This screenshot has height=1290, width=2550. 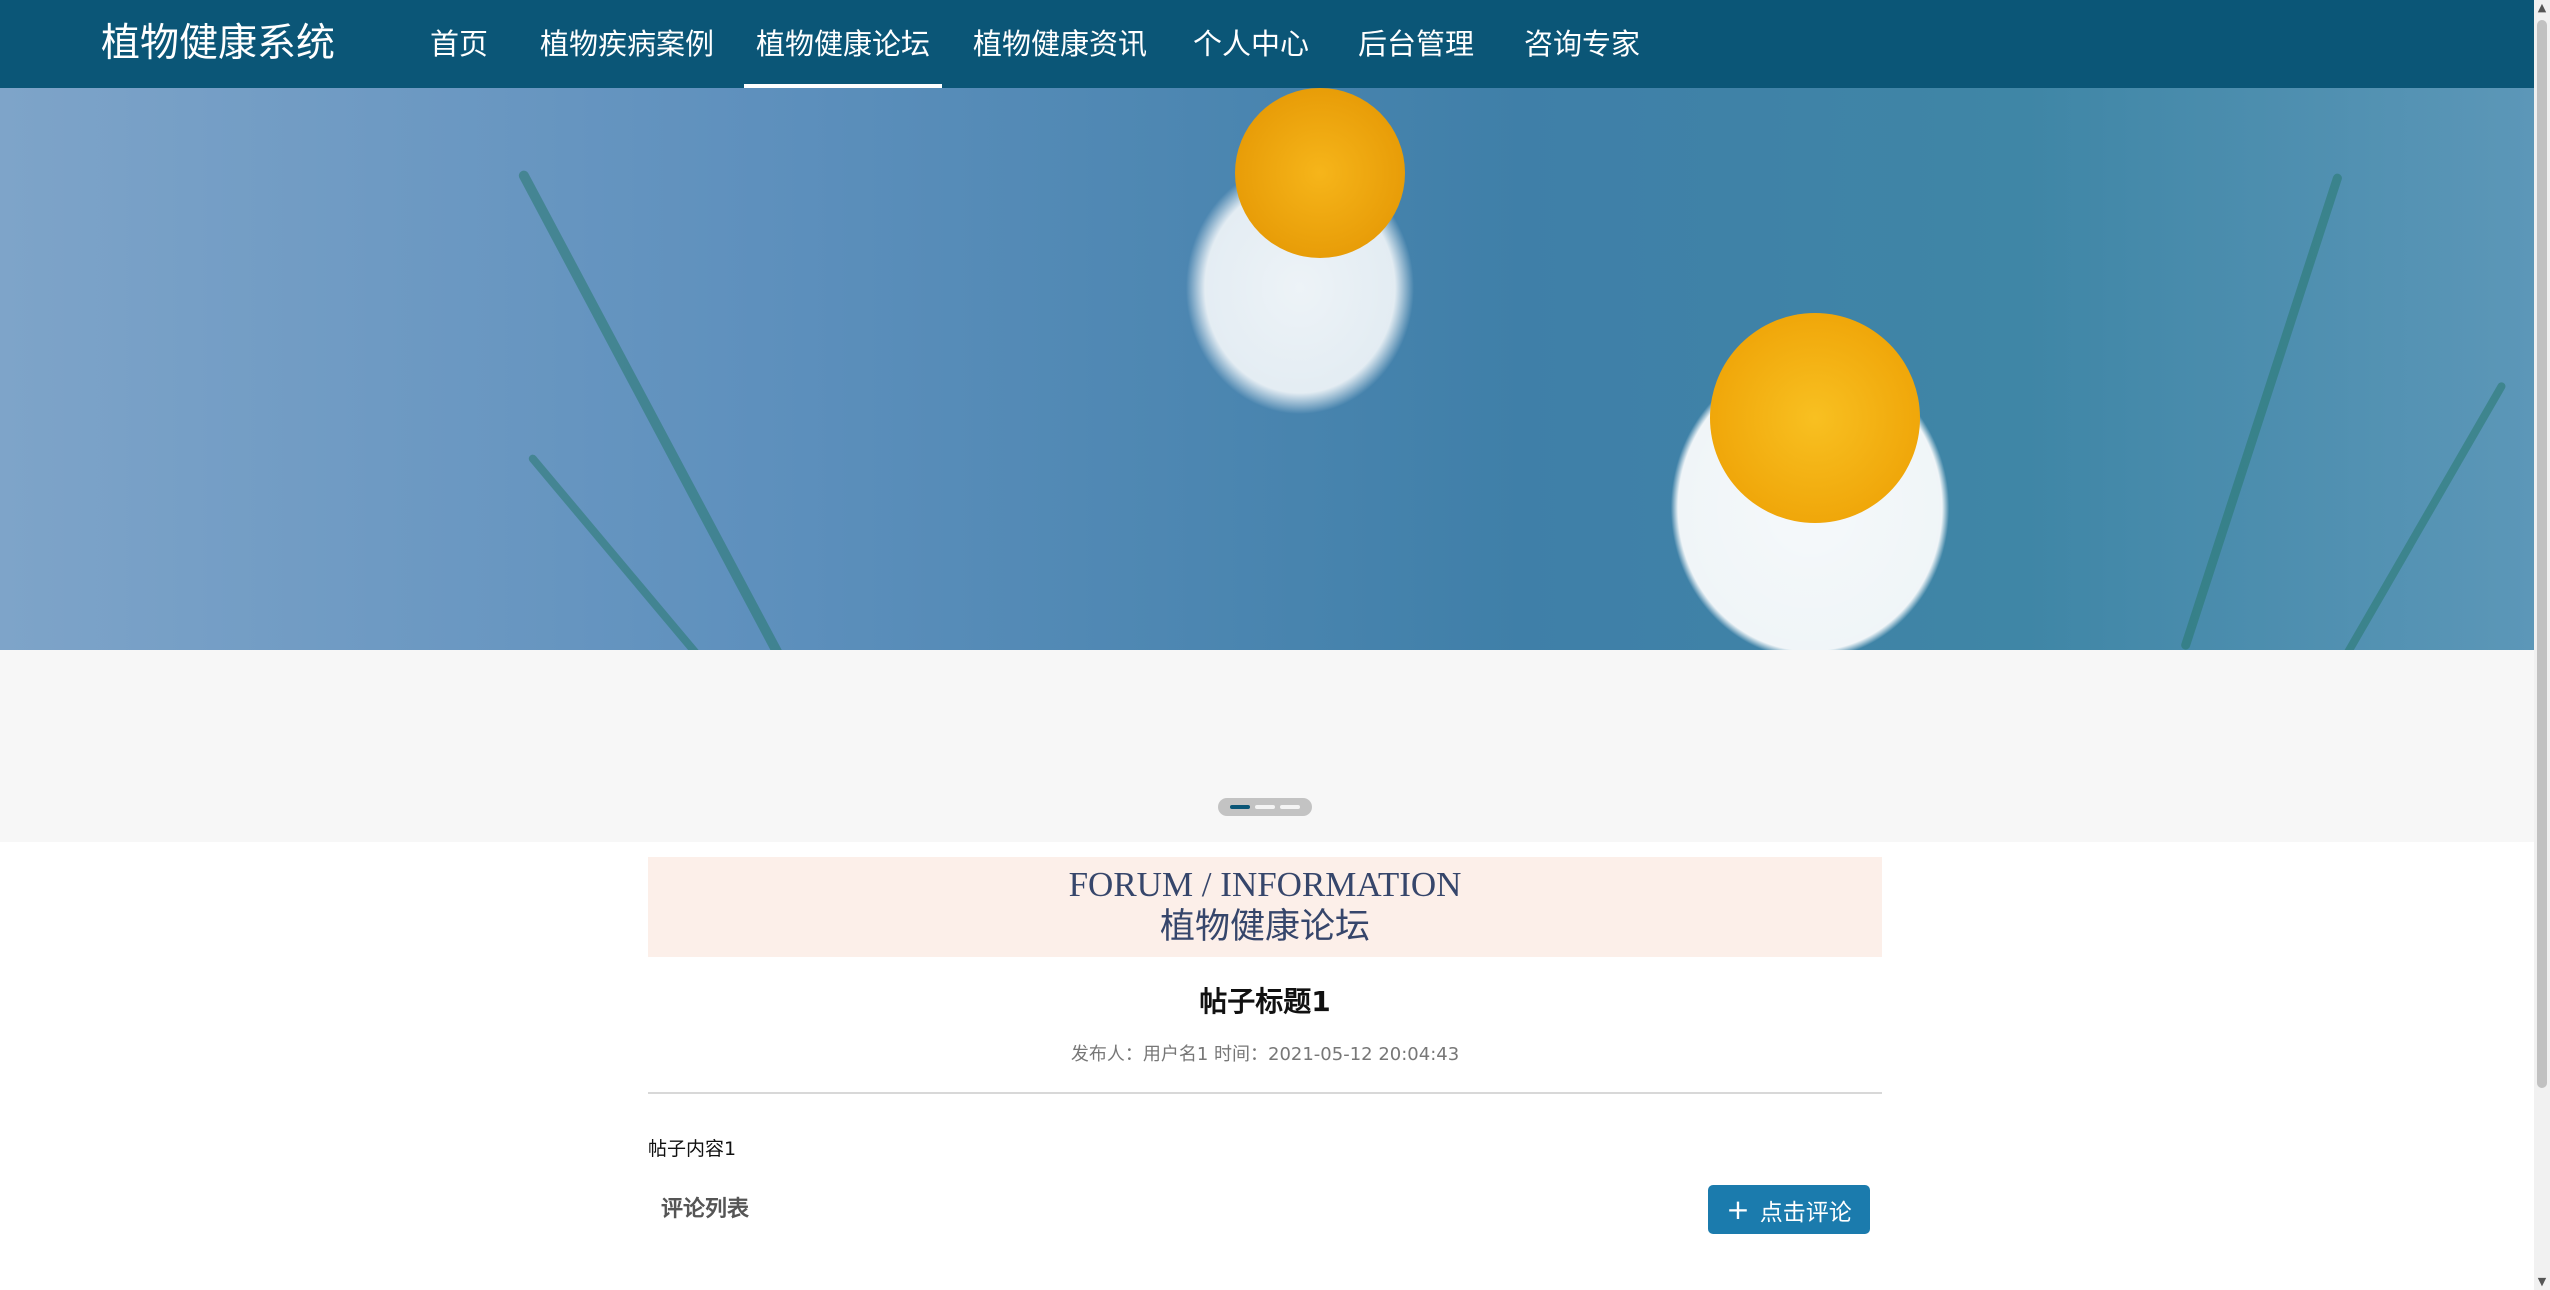 I want to click on forum-section-header: FORUM / INFORMATION 植物健康论坛, so click(x=1265, y=907).